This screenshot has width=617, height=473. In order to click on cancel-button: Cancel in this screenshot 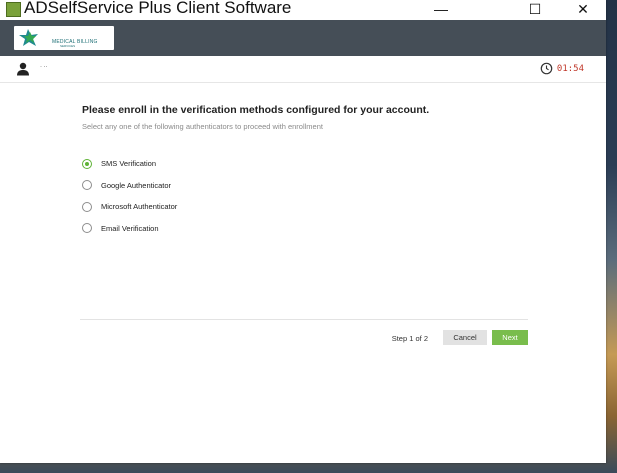, I will do `click(465, 337)`.